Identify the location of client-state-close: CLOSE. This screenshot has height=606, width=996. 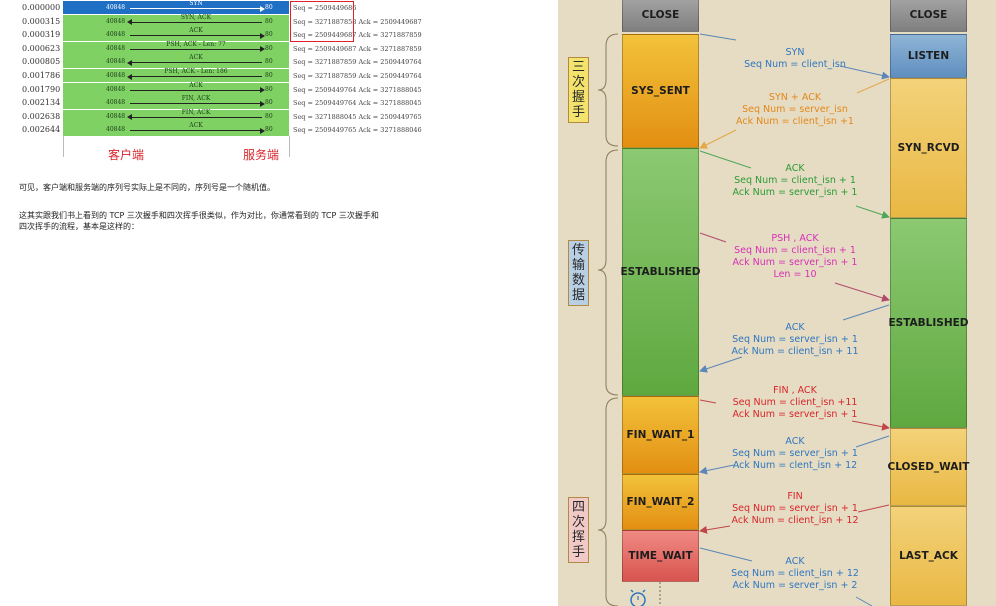
(660, 16).